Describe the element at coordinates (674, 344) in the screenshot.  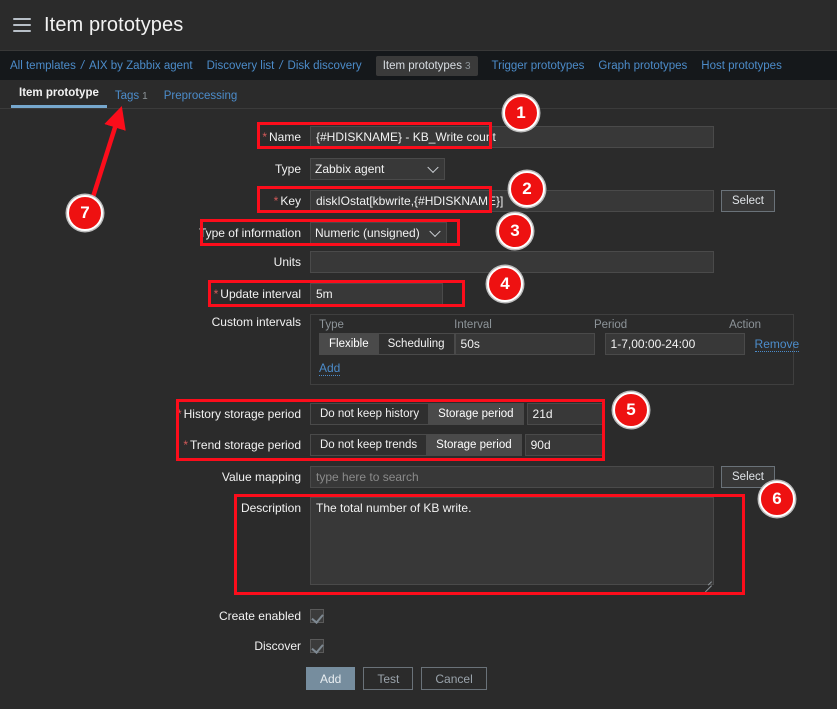
I see `custom-period-input` at that location.